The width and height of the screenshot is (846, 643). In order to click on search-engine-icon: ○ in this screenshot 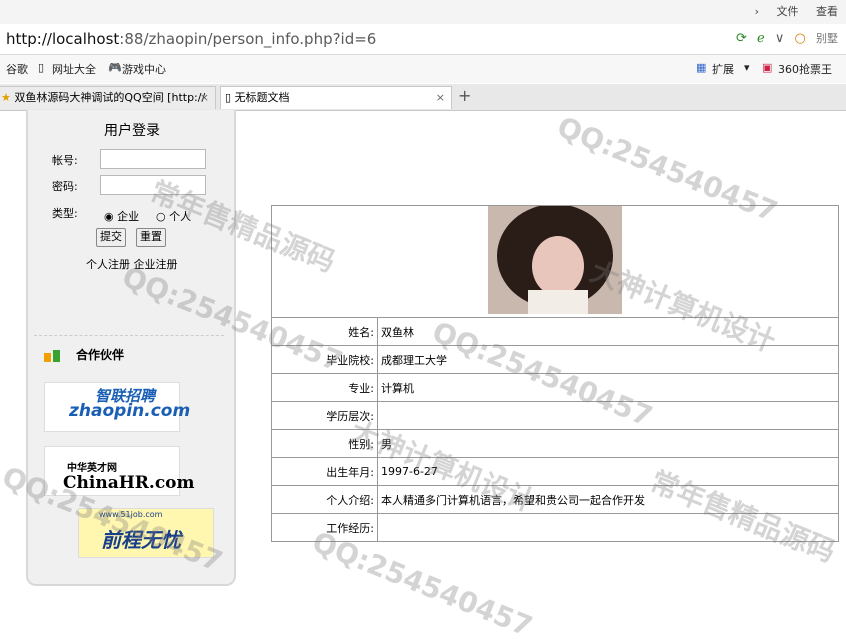, I will do `click(800, 38)`.